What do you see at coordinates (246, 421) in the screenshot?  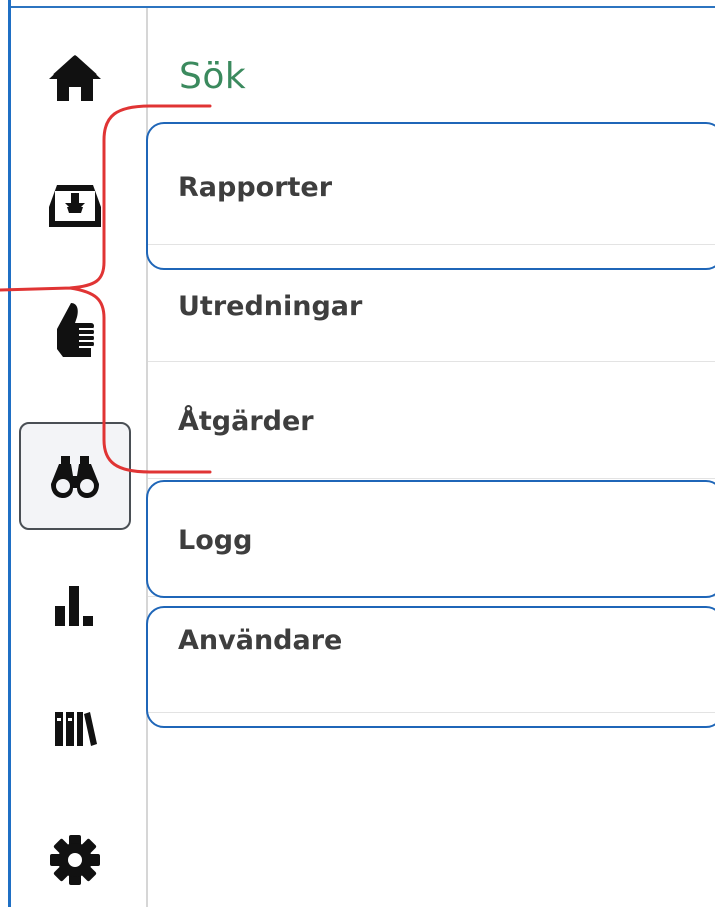 I see `menu-item-label: Åtgärder` at bounding box center [246, 421].